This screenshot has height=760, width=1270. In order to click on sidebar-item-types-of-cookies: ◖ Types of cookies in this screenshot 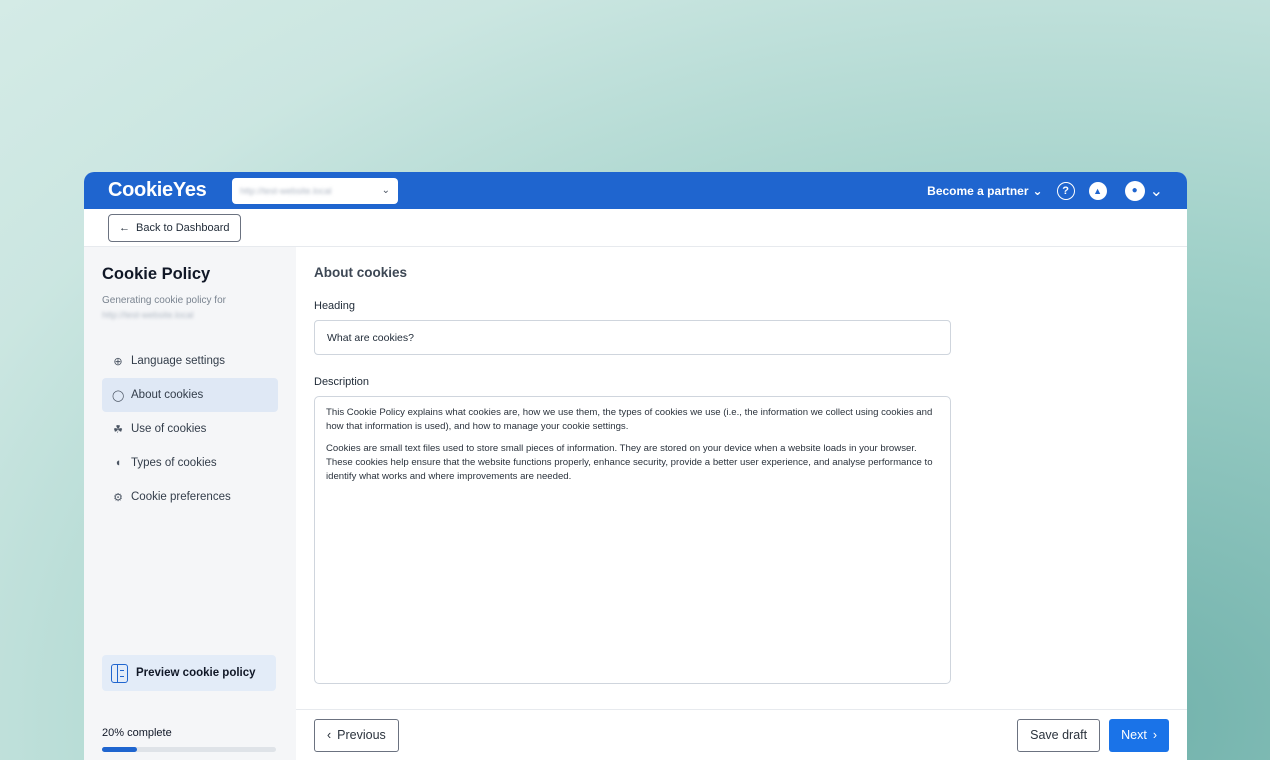, I will do `click(190, 463)`.